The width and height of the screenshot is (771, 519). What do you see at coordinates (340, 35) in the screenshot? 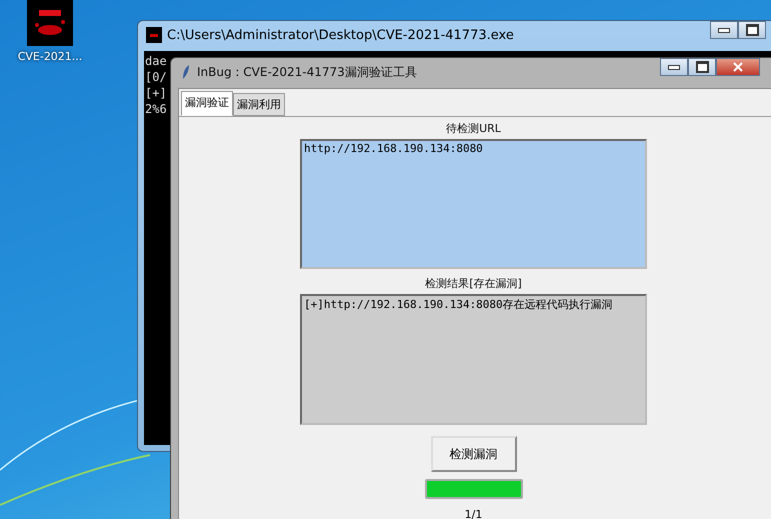
I see `window-title: C:\Users\Administrator\Desktop\CVE-2021-41773.exe` at bounding box center [340, 35].